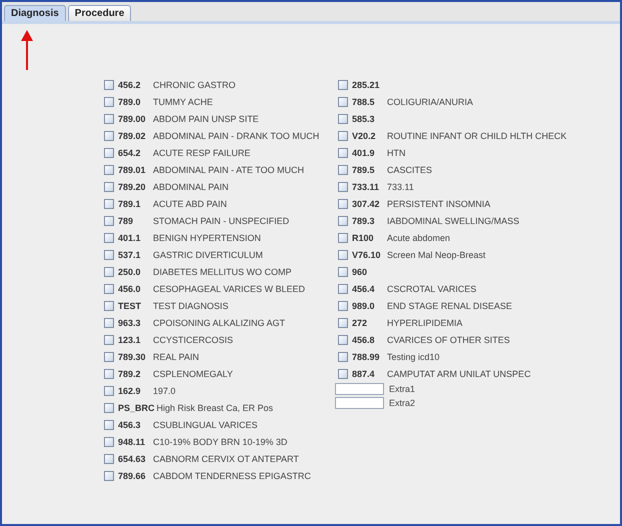 The height and width of the screenshot is (526, 622). I want to click on diagnosis-code: 789.00, so click(132, 119).